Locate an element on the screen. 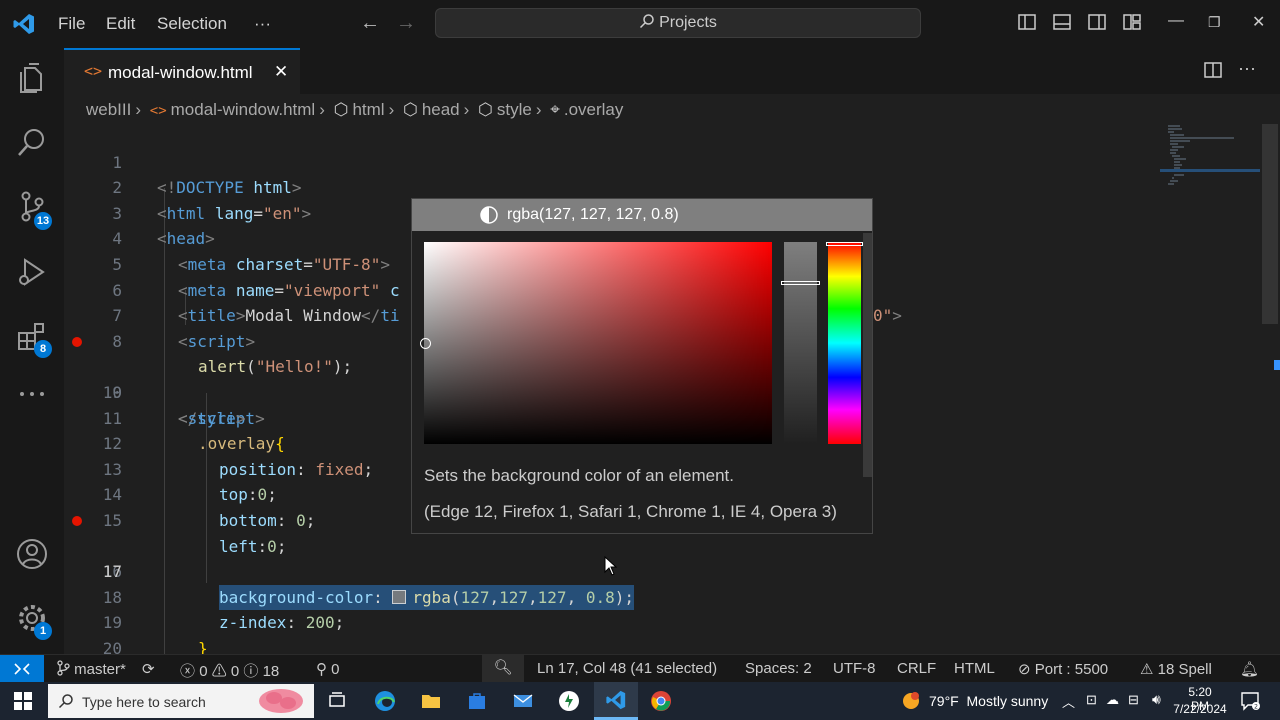 The height and width of the screenshot is (720, 1280). tab-label: modal-window.html is located at coordinates (180, 72).